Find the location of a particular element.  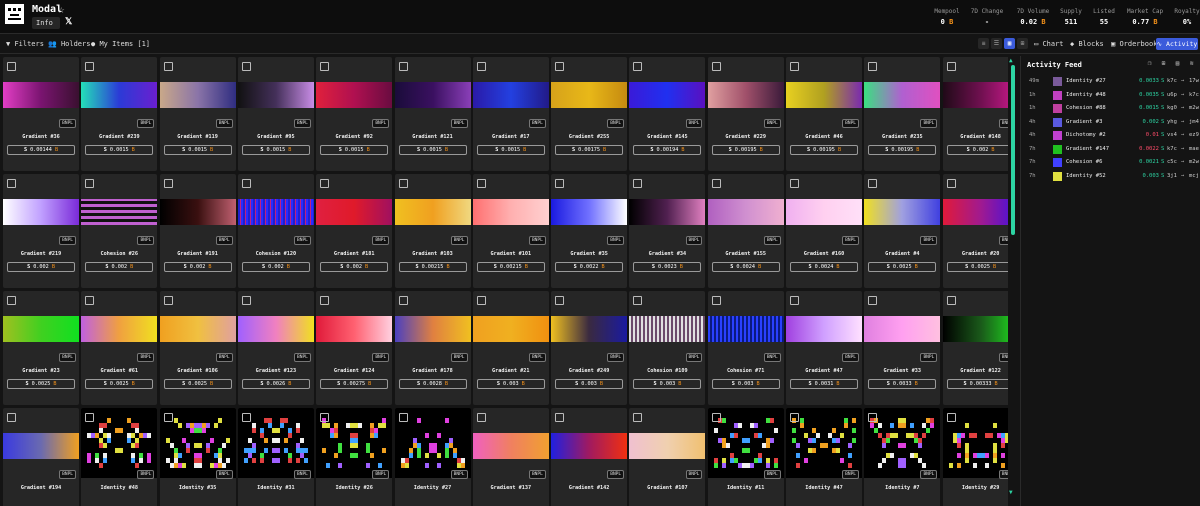

nft-card: BNPL Gradient #137 is located at coordinates (510, 457).